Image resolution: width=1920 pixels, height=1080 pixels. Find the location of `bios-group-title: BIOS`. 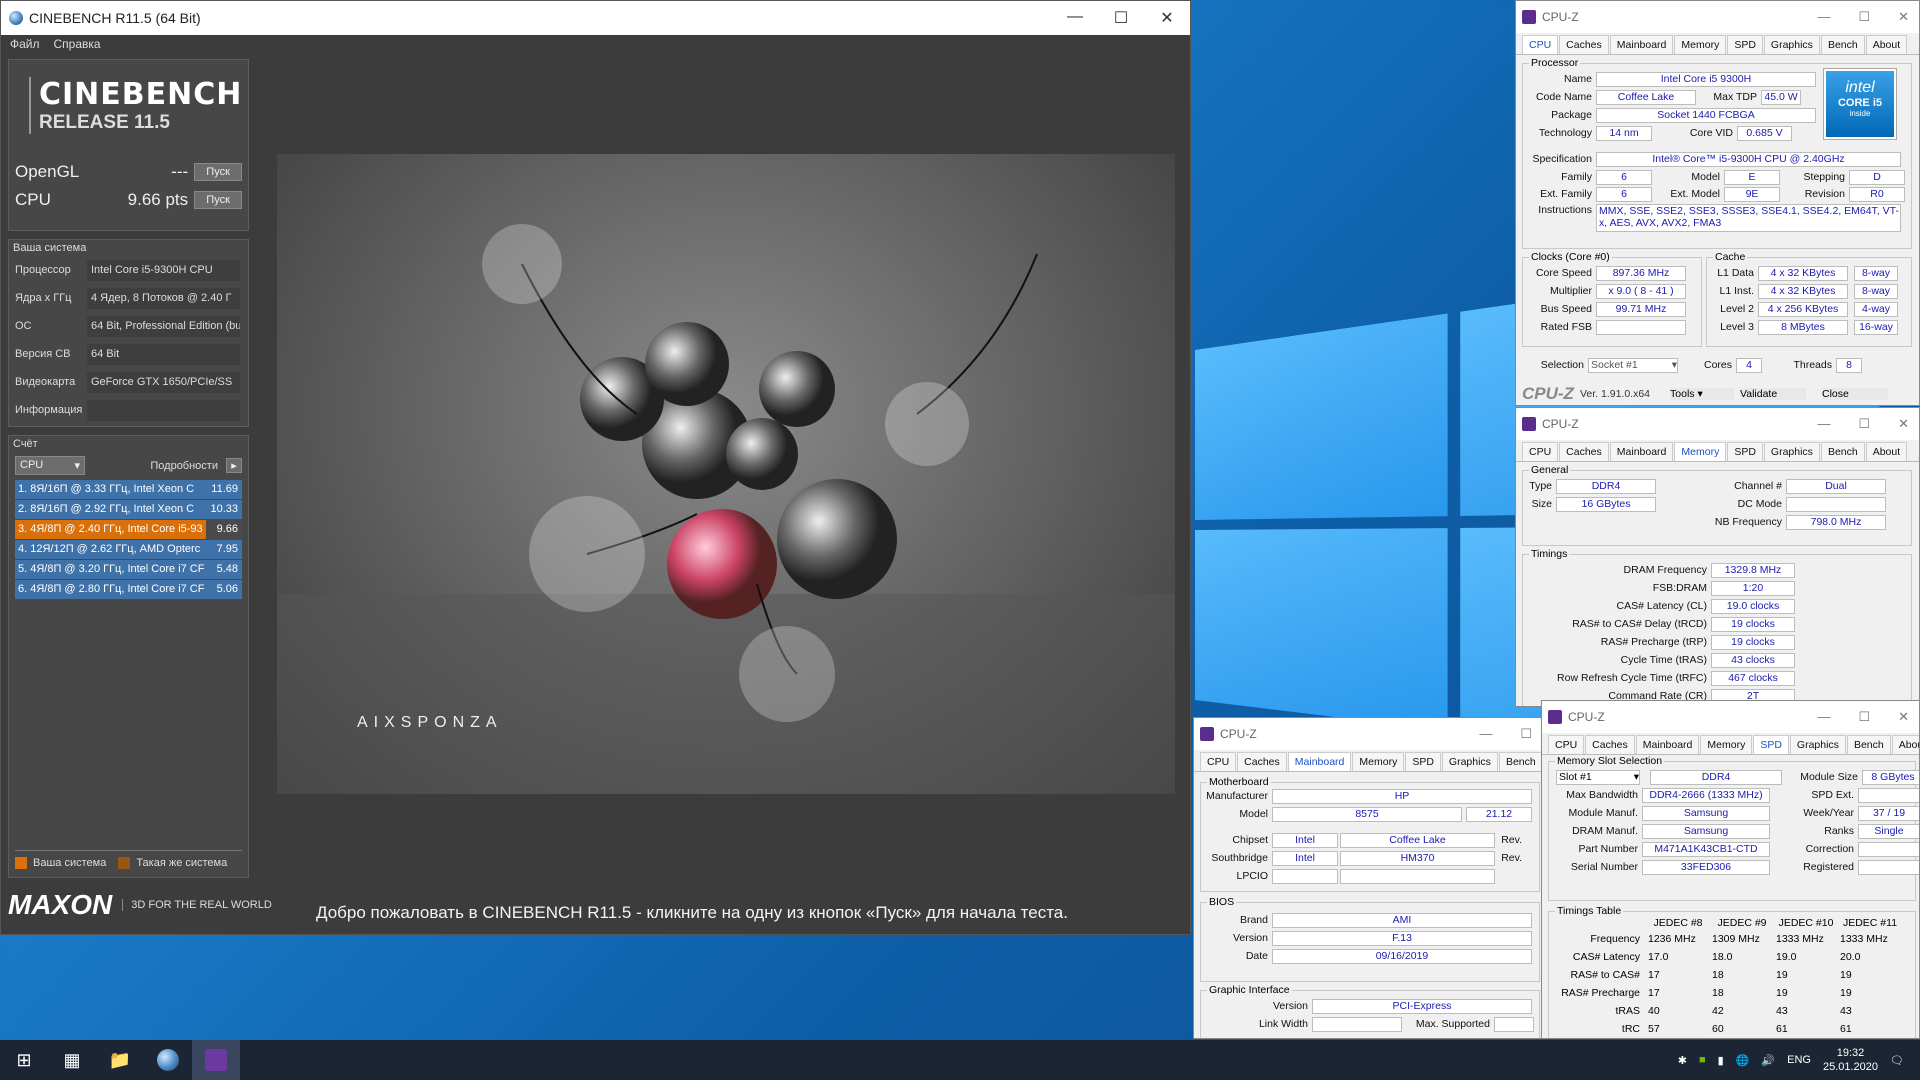

bios-group-title: BIOS is located at coordinates (1222, 902).